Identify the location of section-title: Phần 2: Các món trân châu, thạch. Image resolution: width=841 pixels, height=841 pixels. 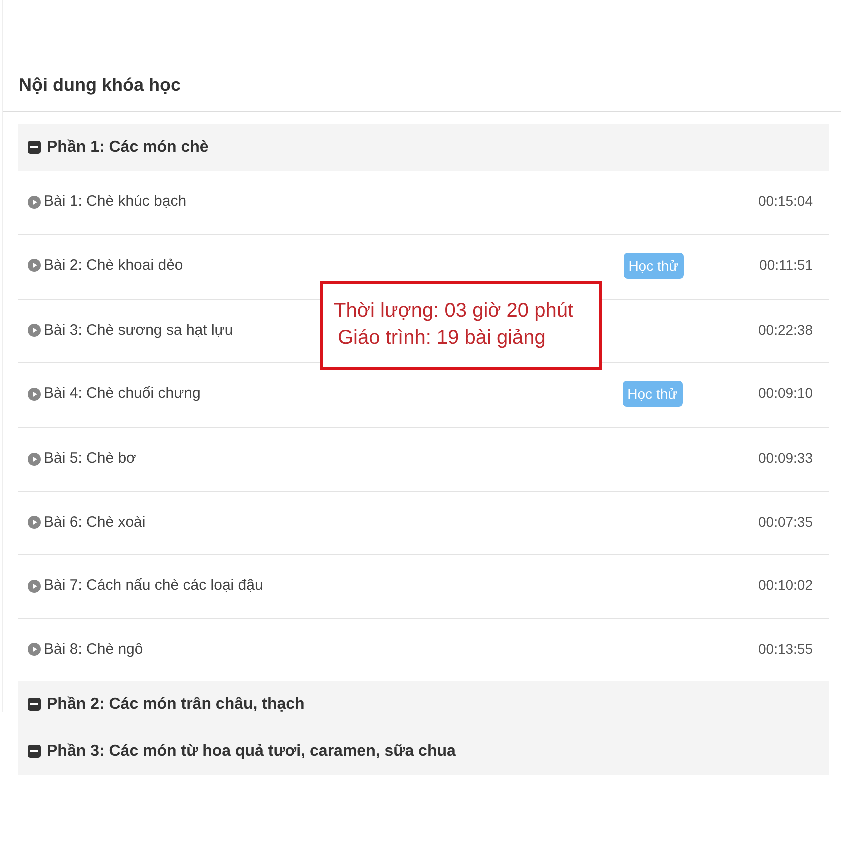
(176, 704).